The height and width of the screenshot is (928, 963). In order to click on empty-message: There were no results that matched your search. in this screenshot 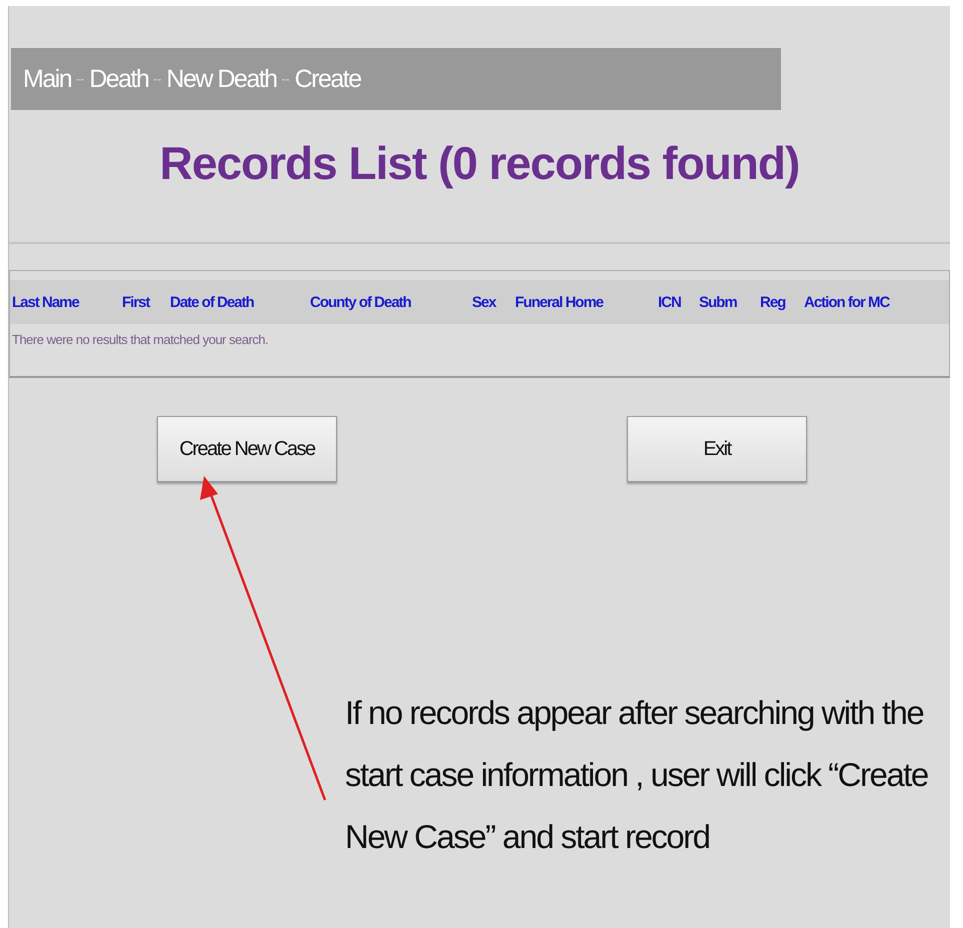, I will do `click(140, 340)`.